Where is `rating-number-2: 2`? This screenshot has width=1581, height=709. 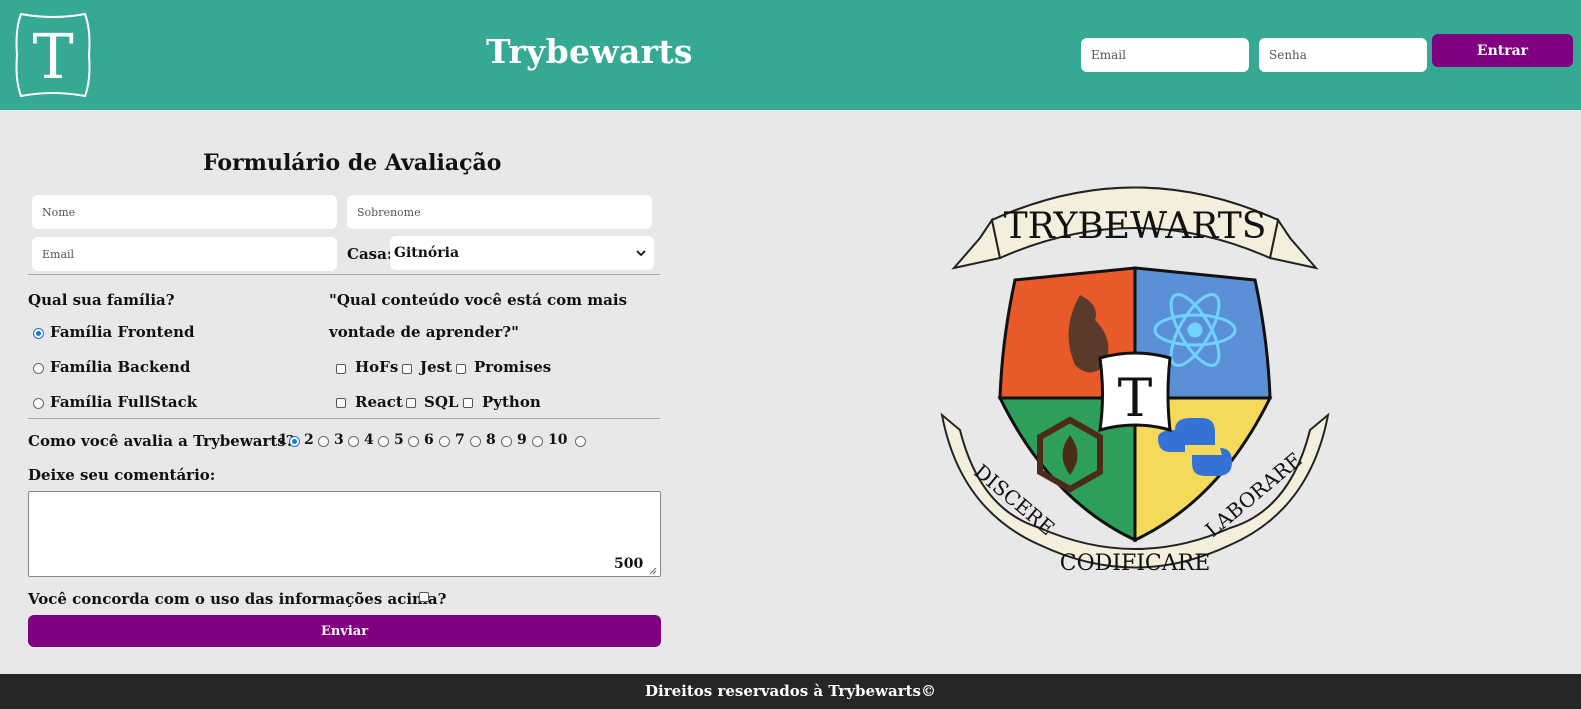
rating-number-2: 2 is located at coordinates (309, 440).